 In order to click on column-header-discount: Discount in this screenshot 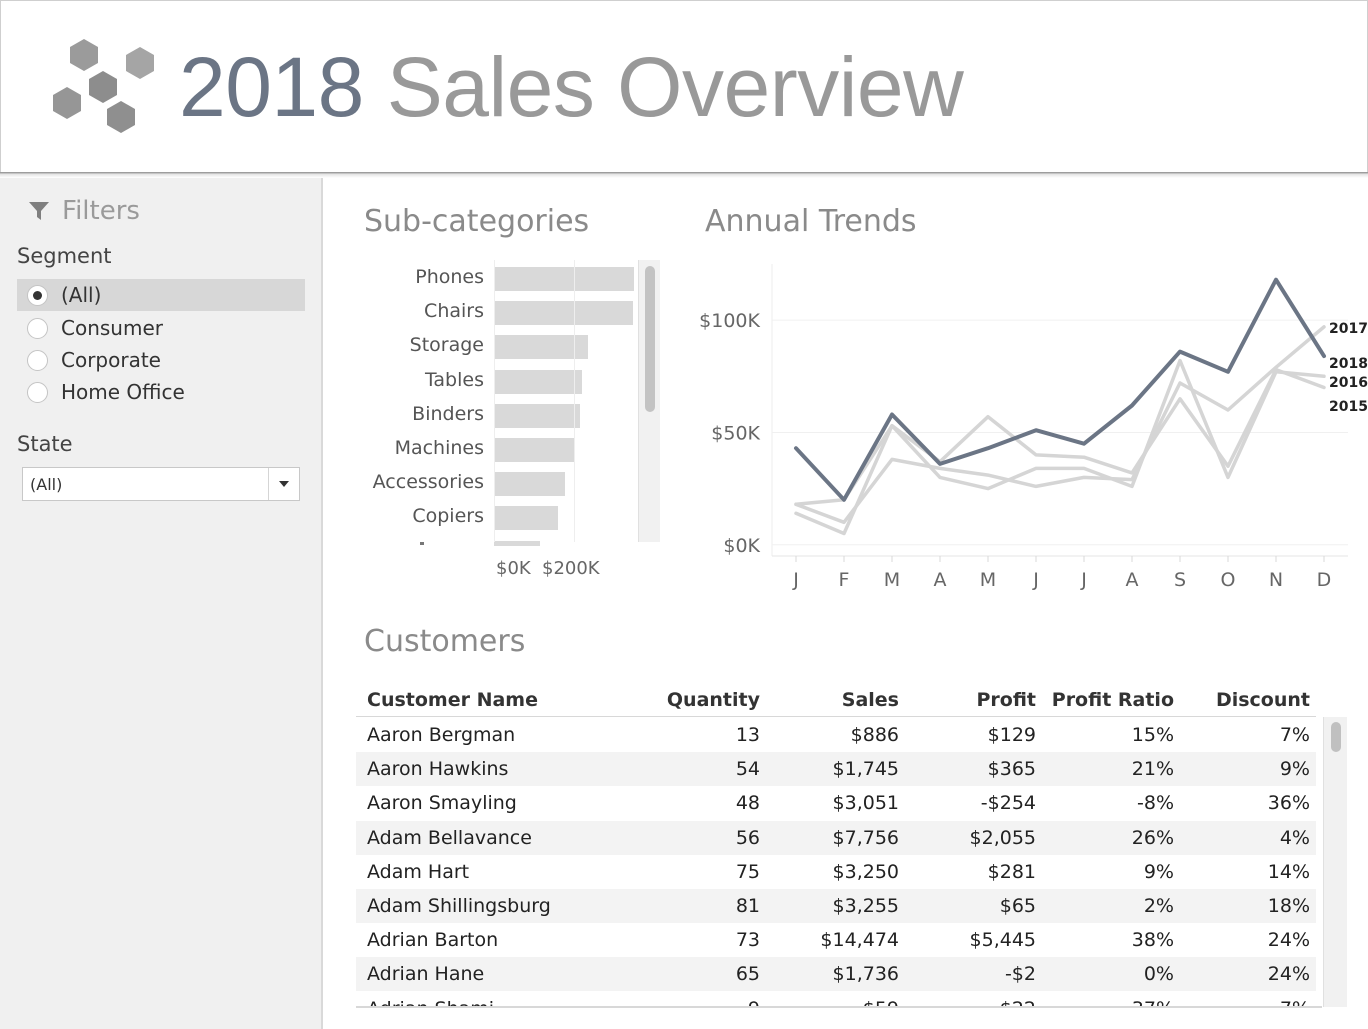, I will do `click(1263, 700)`.